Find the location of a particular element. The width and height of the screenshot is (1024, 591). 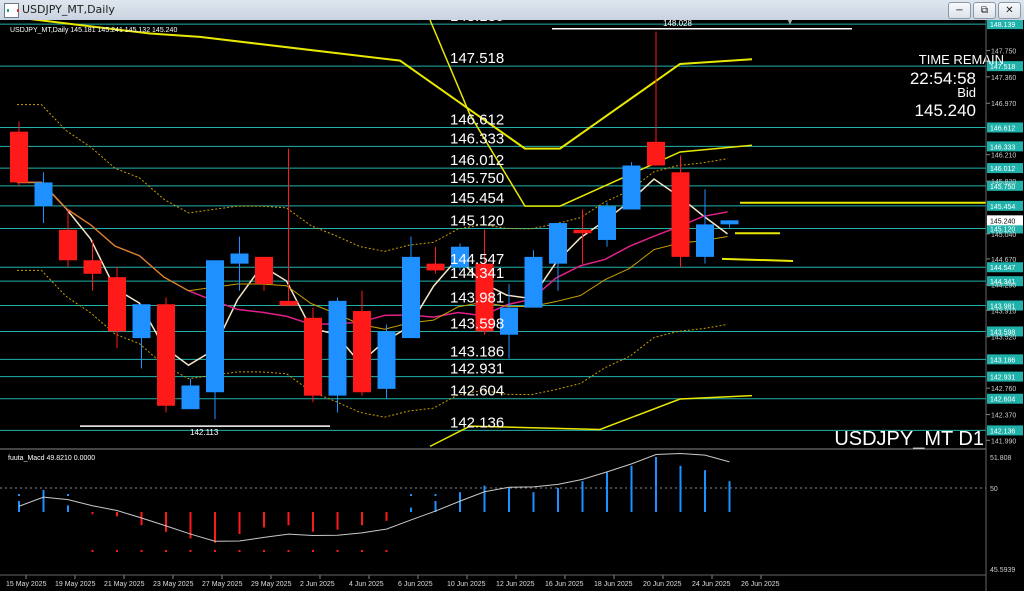

low-marker-label: 142.113 is located at coordinates (204, 432).